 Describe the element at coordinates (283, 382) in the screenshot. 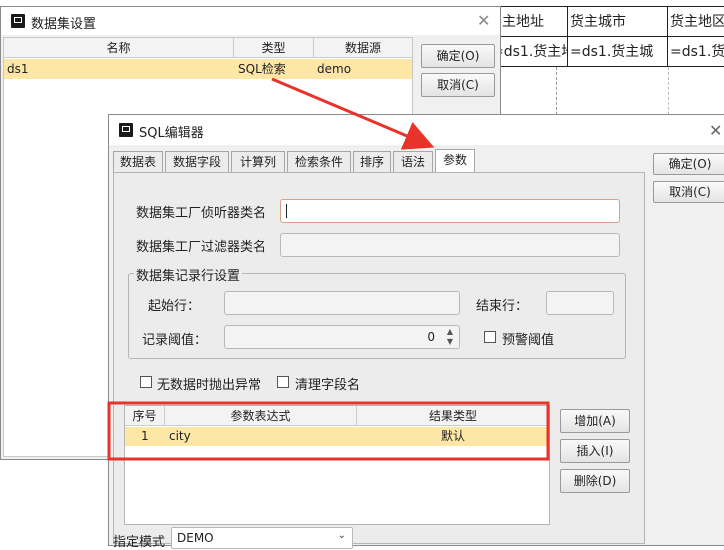

I see `clear-fields-checkbox` at that location.